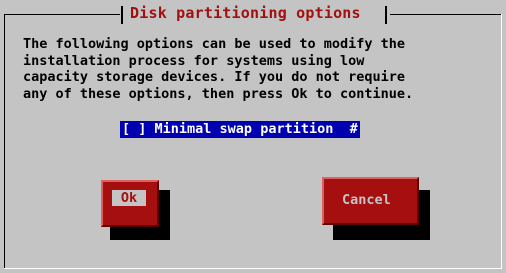 This screenshot has height=273, width=506. What do you see at coordinates (501, 141) in the screenshot?
I see `dialog-border-right` at bounding box center [501, 141].